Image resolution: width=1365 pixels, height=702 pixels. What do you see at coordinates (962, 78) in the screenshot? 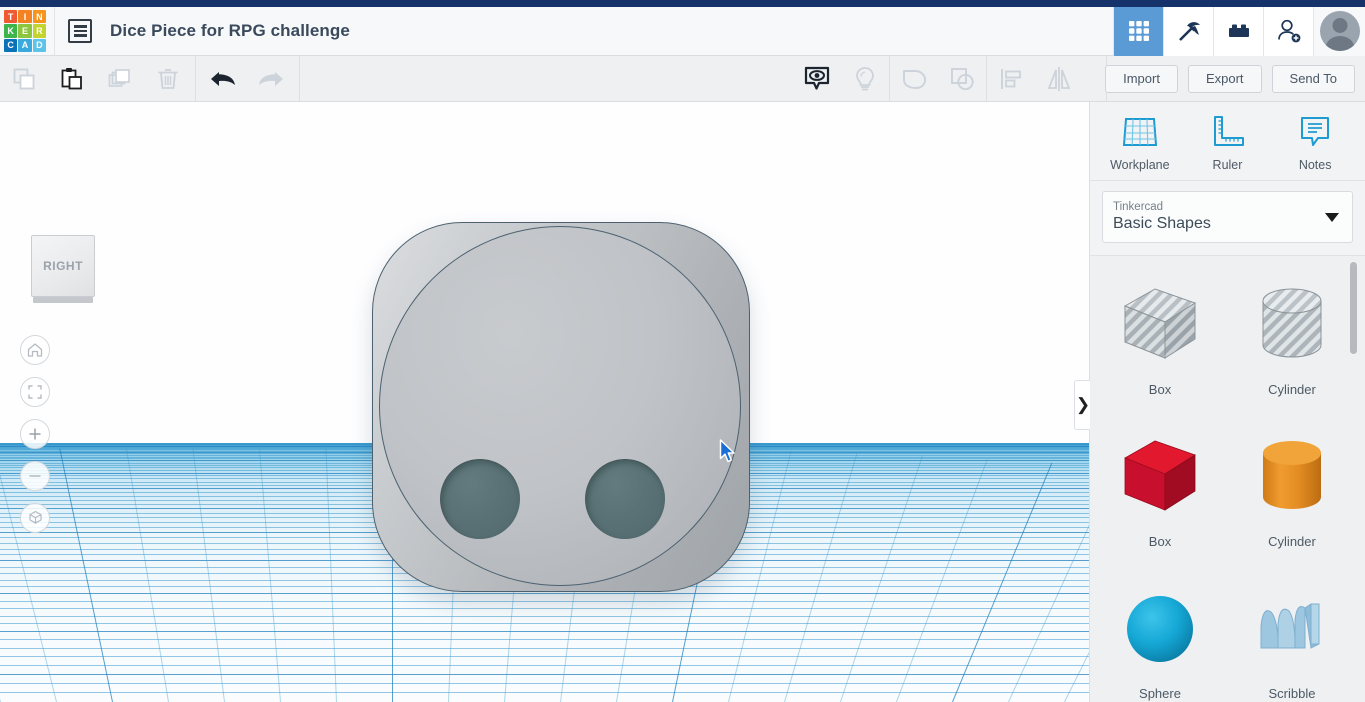
I see `group-button` at bounding box center [962, 78].